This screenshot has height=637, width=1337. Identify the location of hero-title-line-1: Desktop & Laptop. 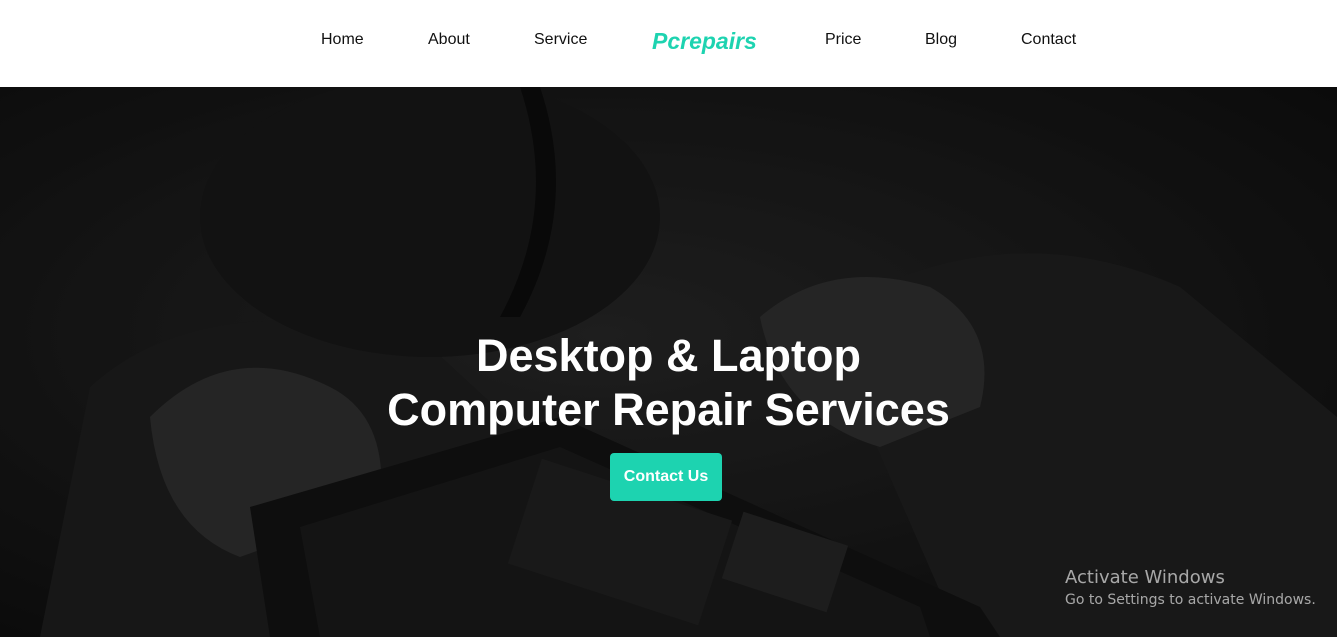
(668, 355).